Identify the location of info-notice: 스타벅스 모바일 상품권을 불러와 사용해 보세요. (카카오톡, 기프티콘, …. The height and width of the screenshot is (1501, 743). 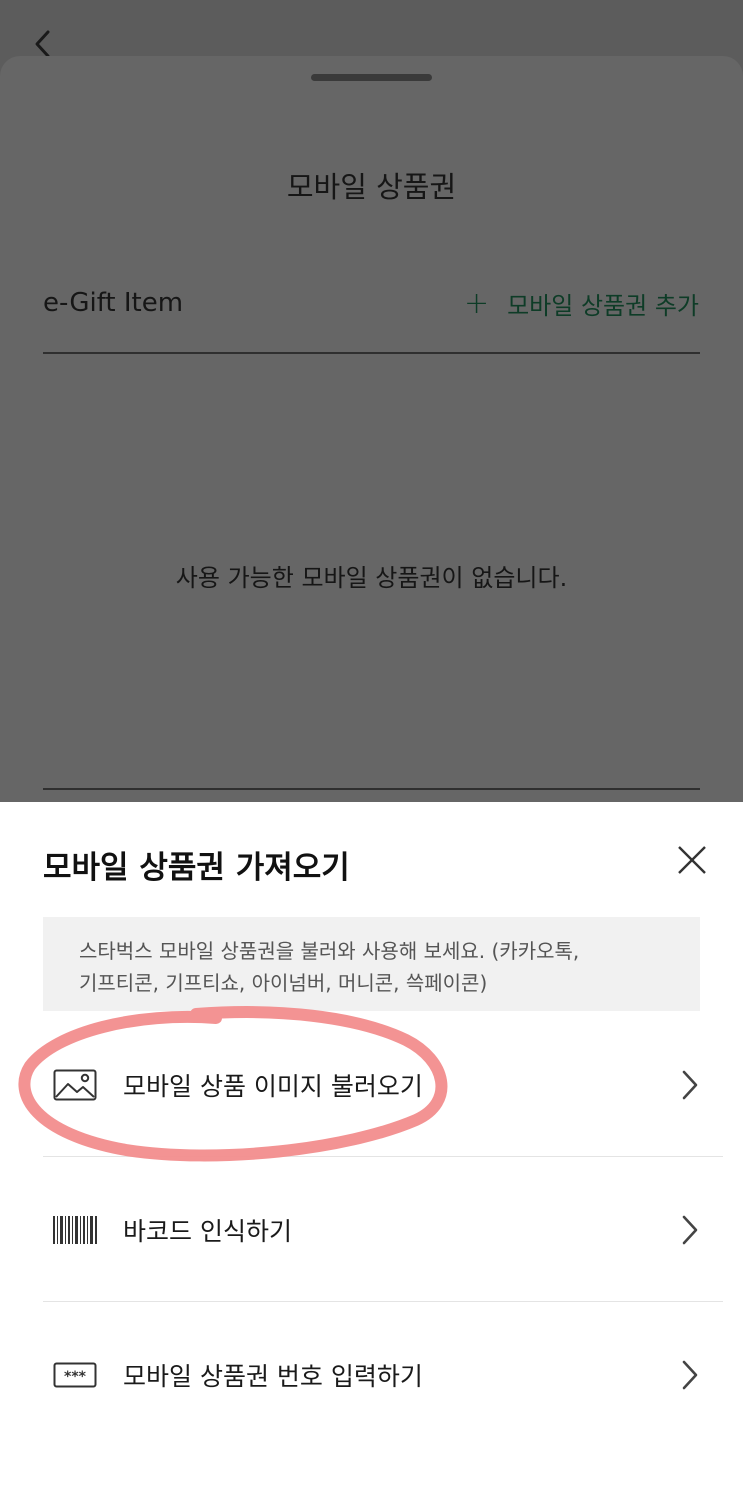
(371, 964).